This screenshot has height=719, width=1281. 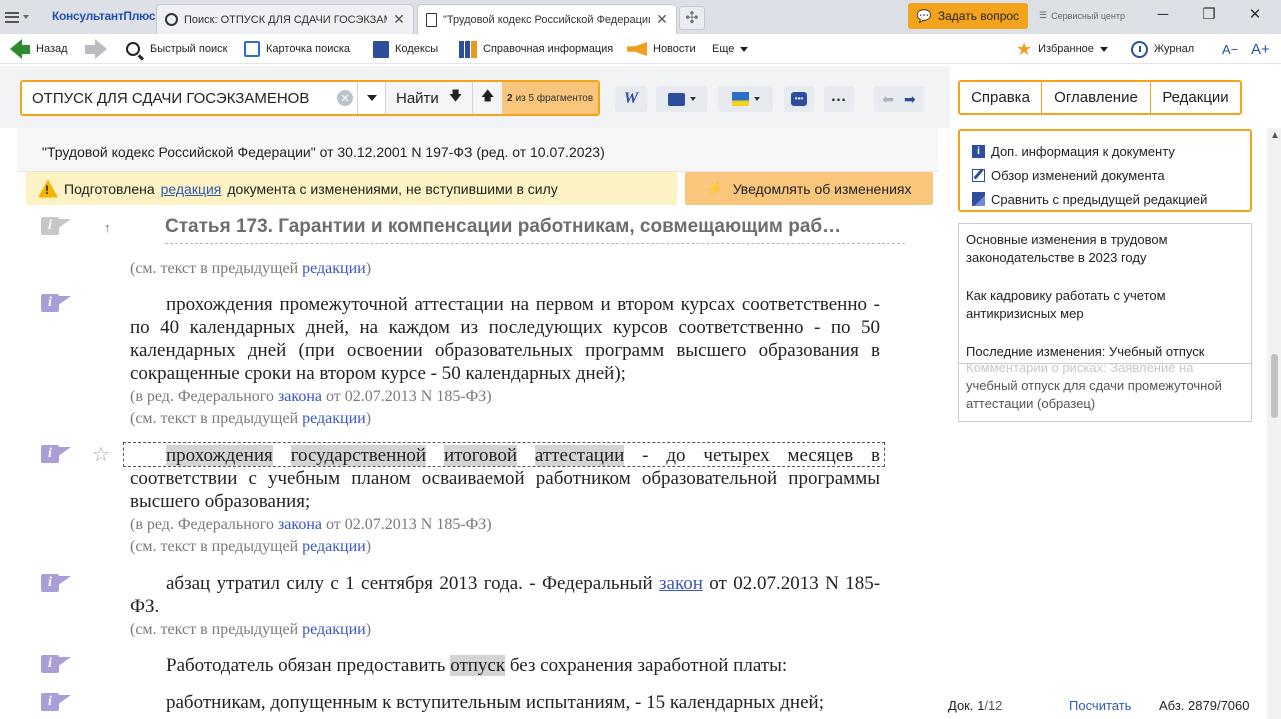 I want to click on hamburger-icon, so click(x=12, y=17).